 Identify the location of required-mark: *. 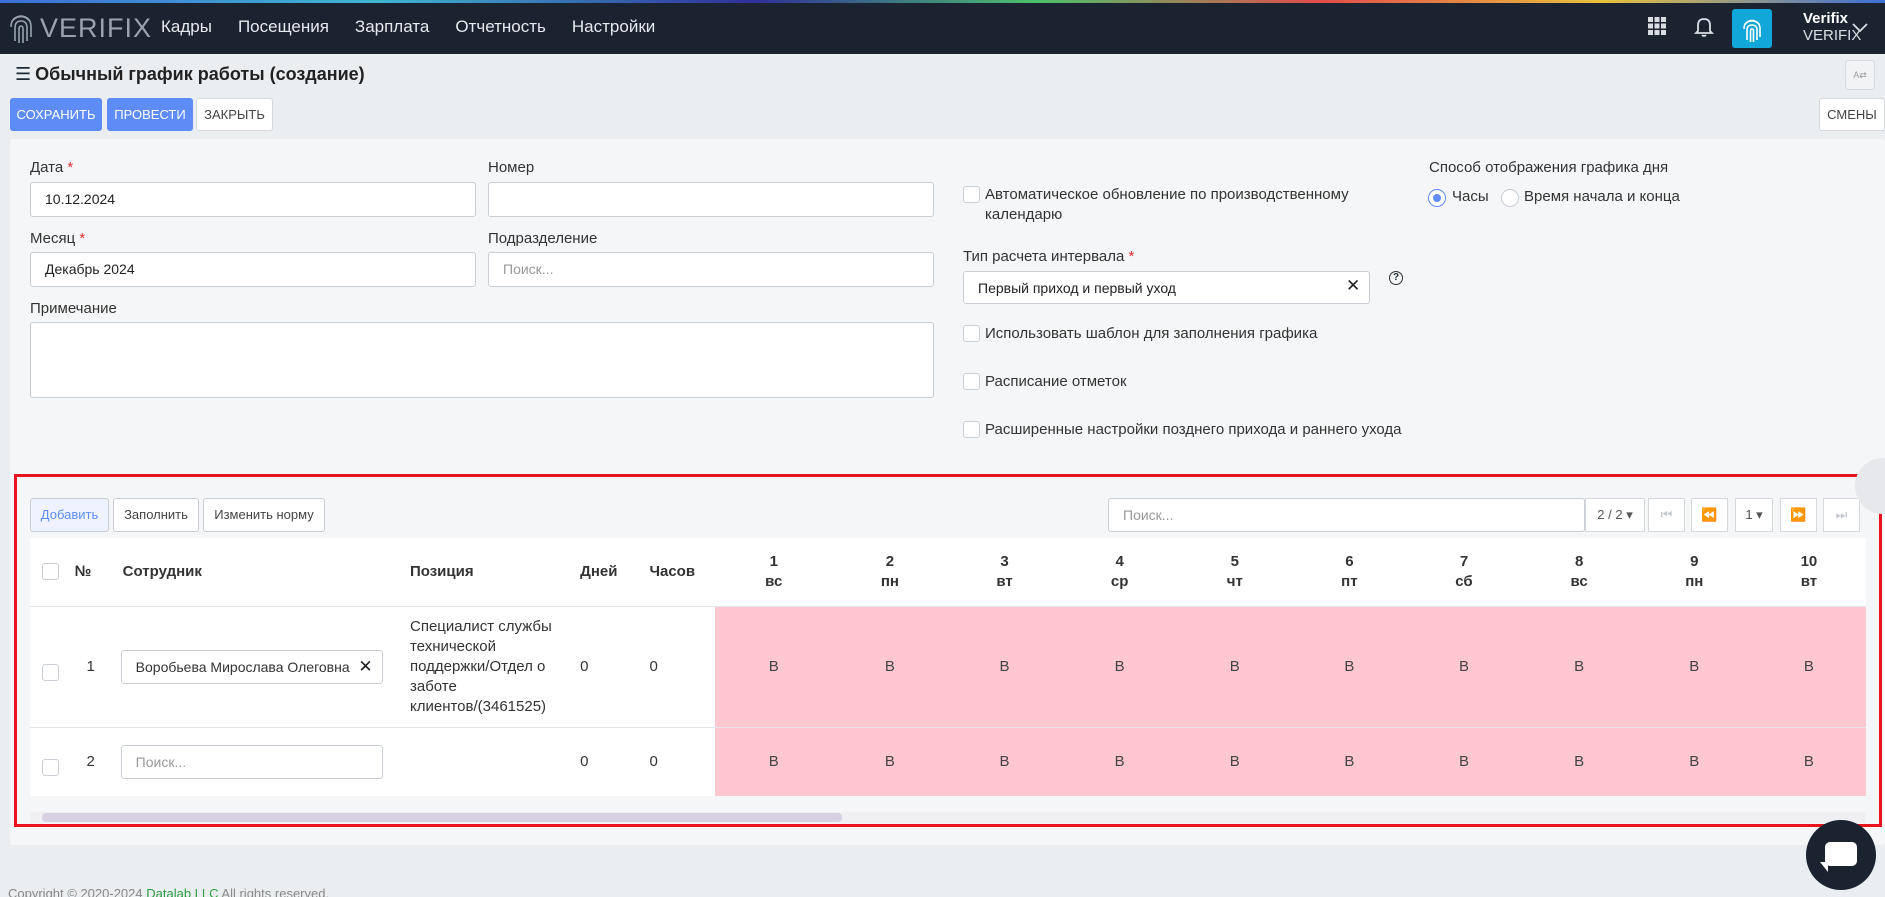
(1131, 256).